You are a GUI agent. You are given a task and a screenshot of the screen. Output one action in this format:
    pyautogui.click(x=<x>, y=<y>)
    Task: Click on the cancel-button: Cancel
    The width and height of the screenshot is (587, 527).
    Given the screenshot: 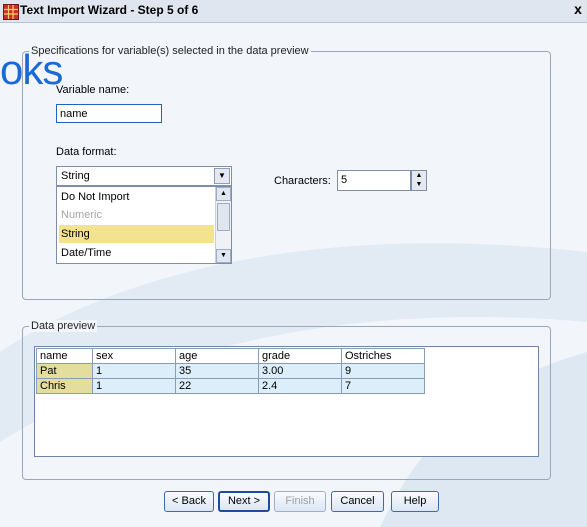 What is the action you would take?
    pyautogui.click(x=357, y=501)
    